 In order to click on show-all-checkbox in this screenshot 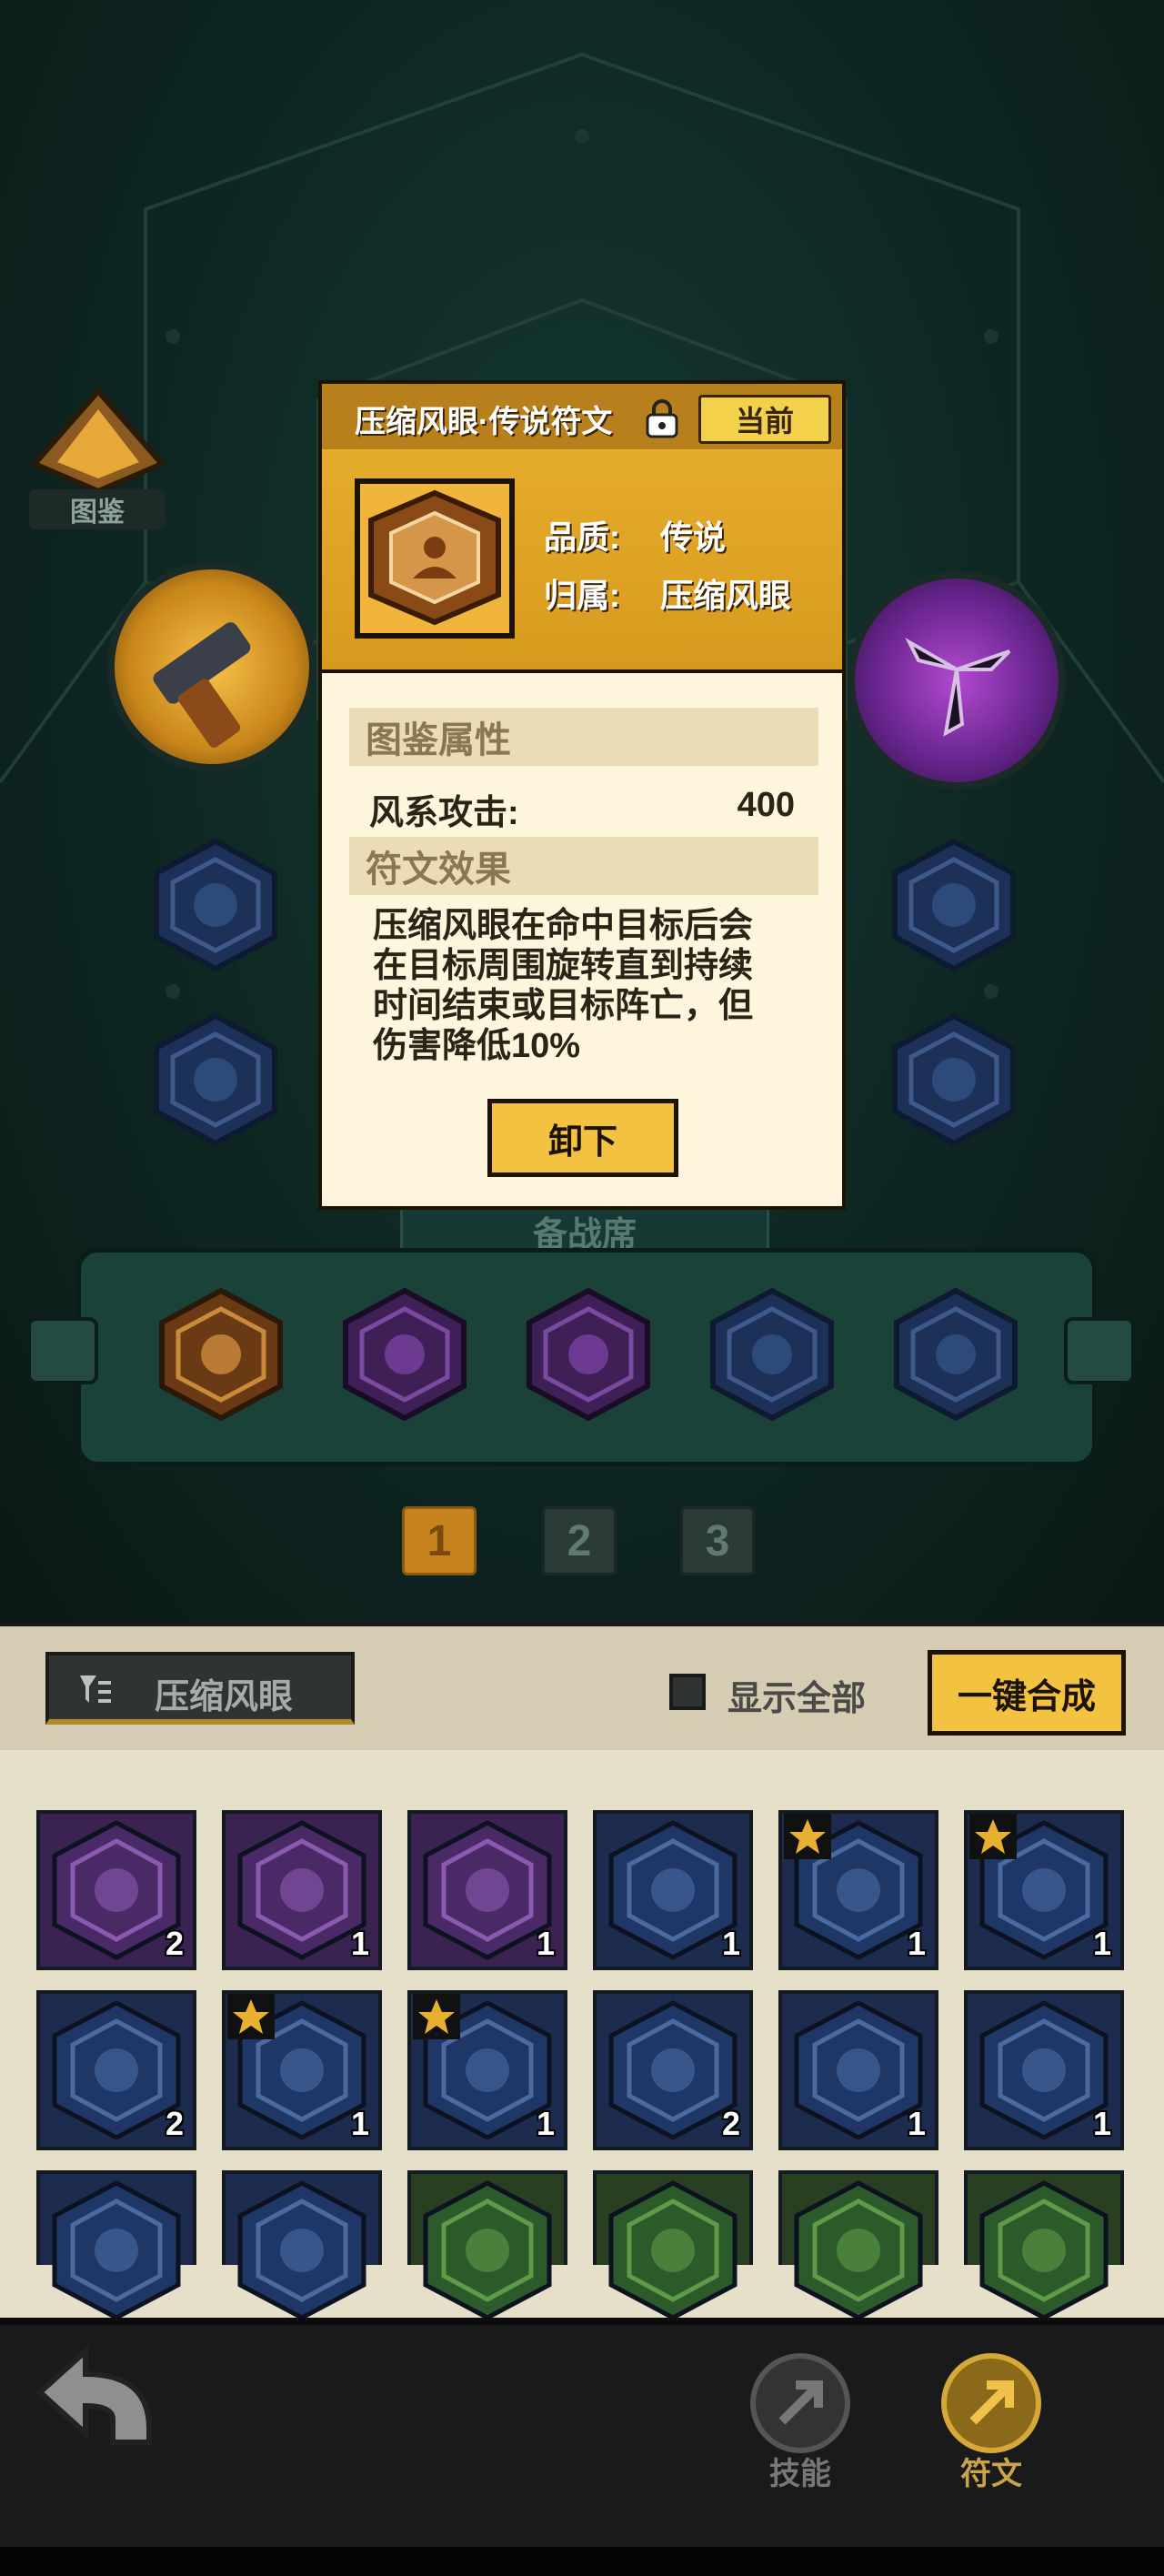, I will do `click(688, 1692)`.